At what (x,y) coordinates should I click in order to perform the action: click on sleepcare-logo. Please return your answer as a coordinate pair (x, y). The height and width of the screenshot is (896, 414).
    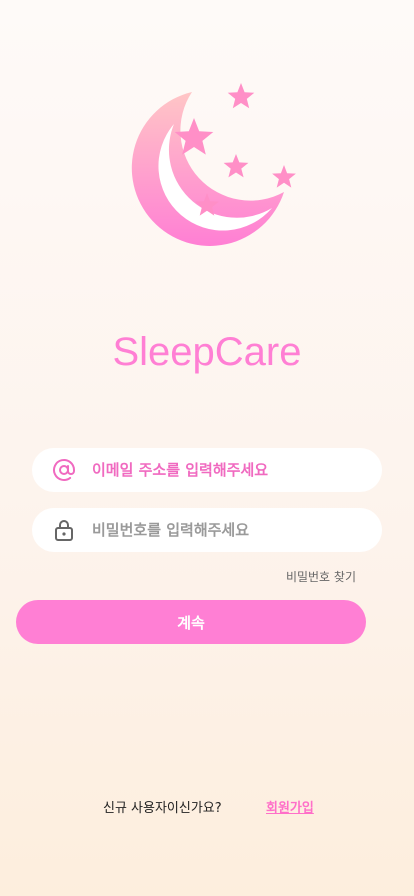
    Looking at the image, I should click on (213, 164).